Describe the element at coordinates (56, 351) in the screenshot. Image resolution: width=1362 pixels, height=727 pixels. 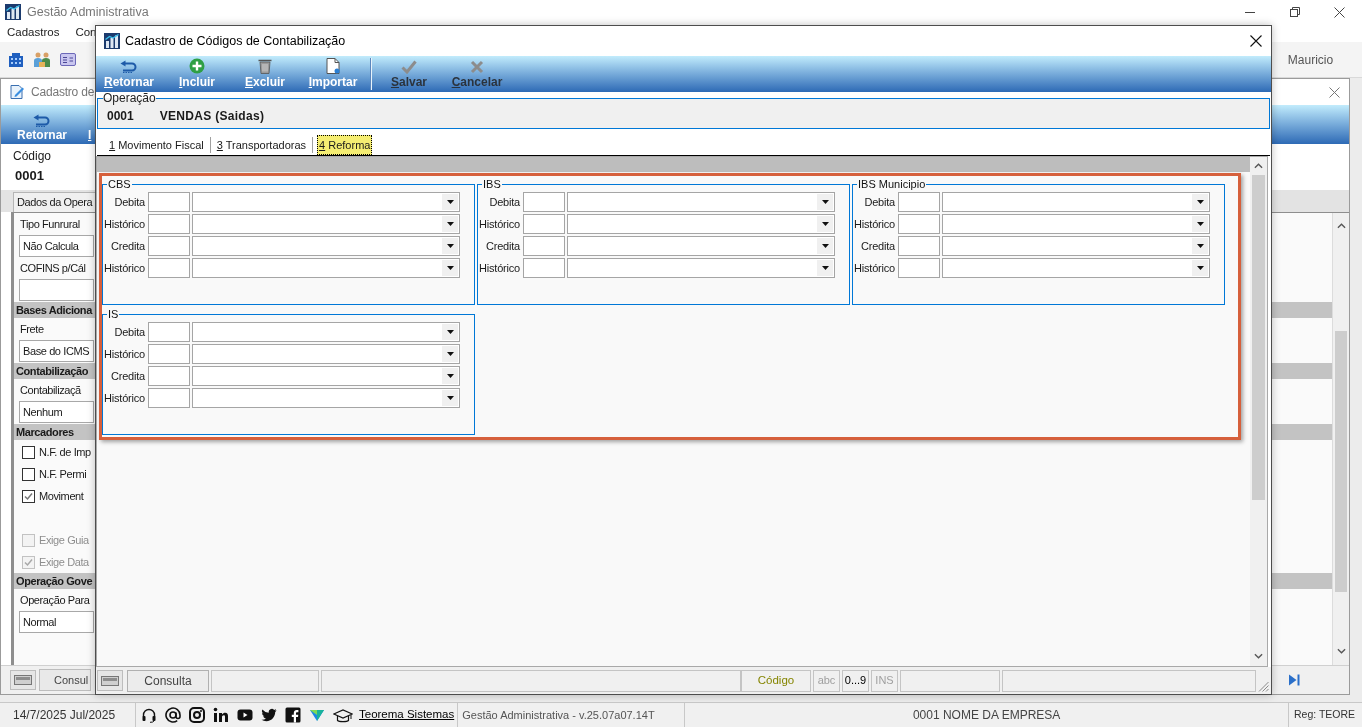
I see `text-field: Base do ICMS` at that location.